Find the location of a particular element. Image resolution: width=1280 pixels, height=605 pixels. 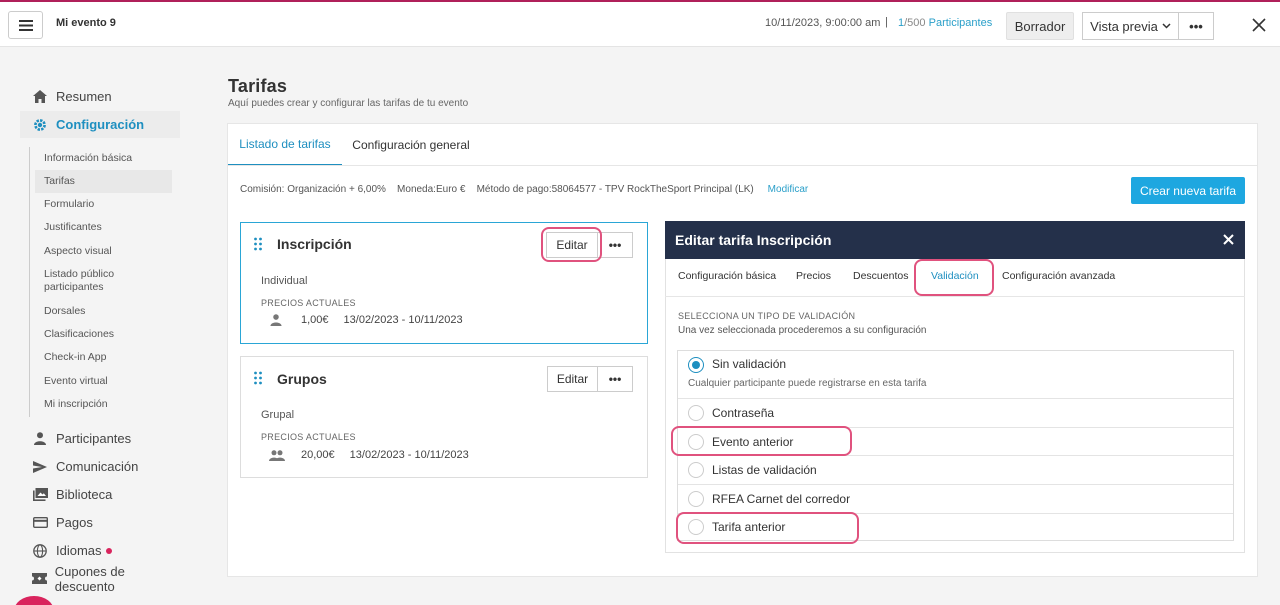

submenu-item-informacion-basica: Información básica is located at coordinates (103, 158).